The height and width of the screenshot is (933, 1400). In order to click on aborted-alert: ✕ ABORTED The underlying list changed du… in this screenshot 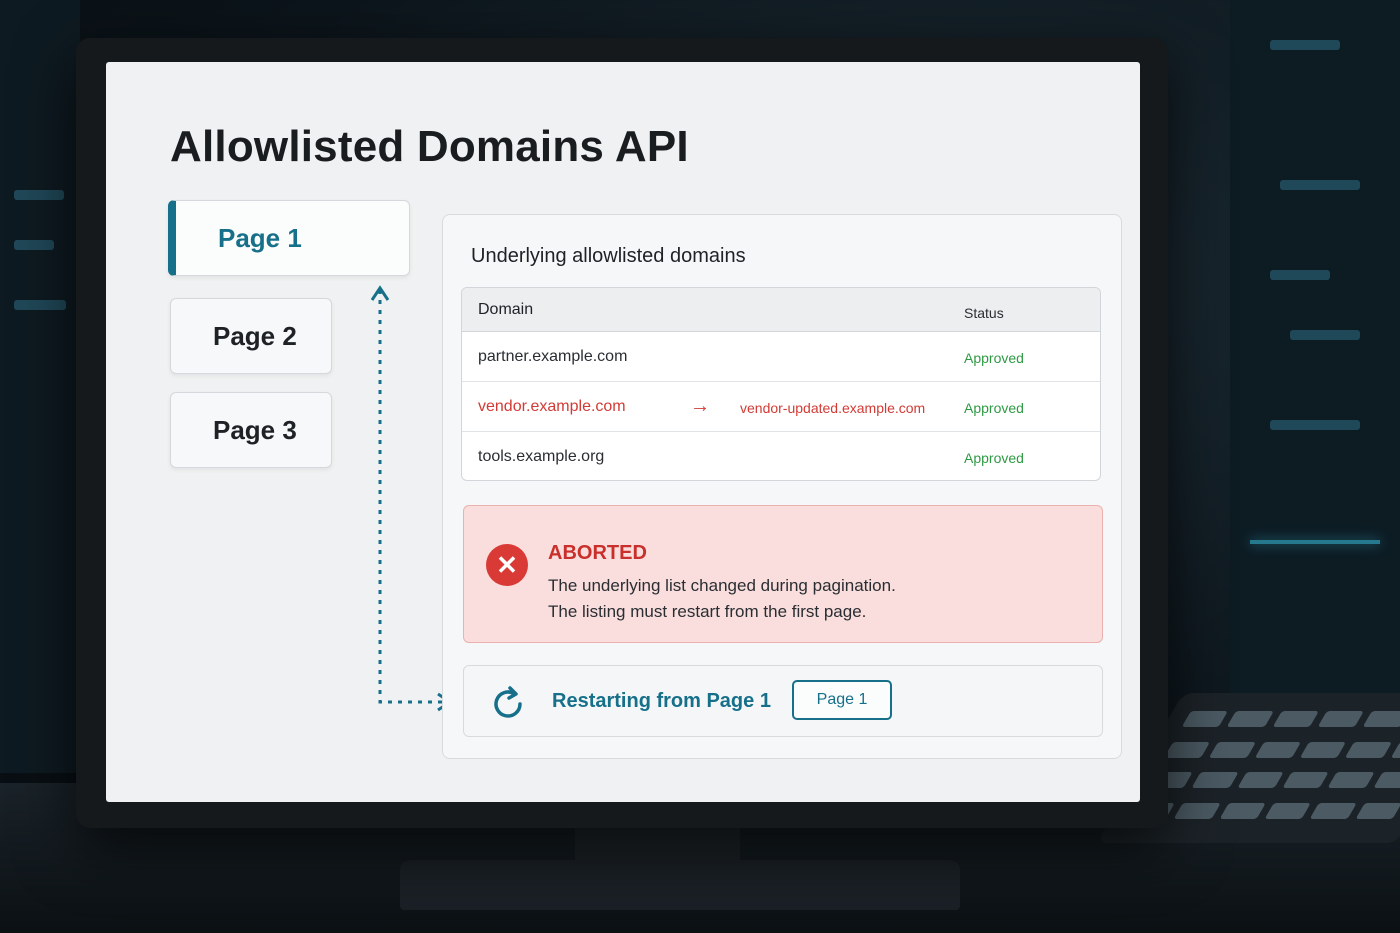, I will do `click(783, 574)`.